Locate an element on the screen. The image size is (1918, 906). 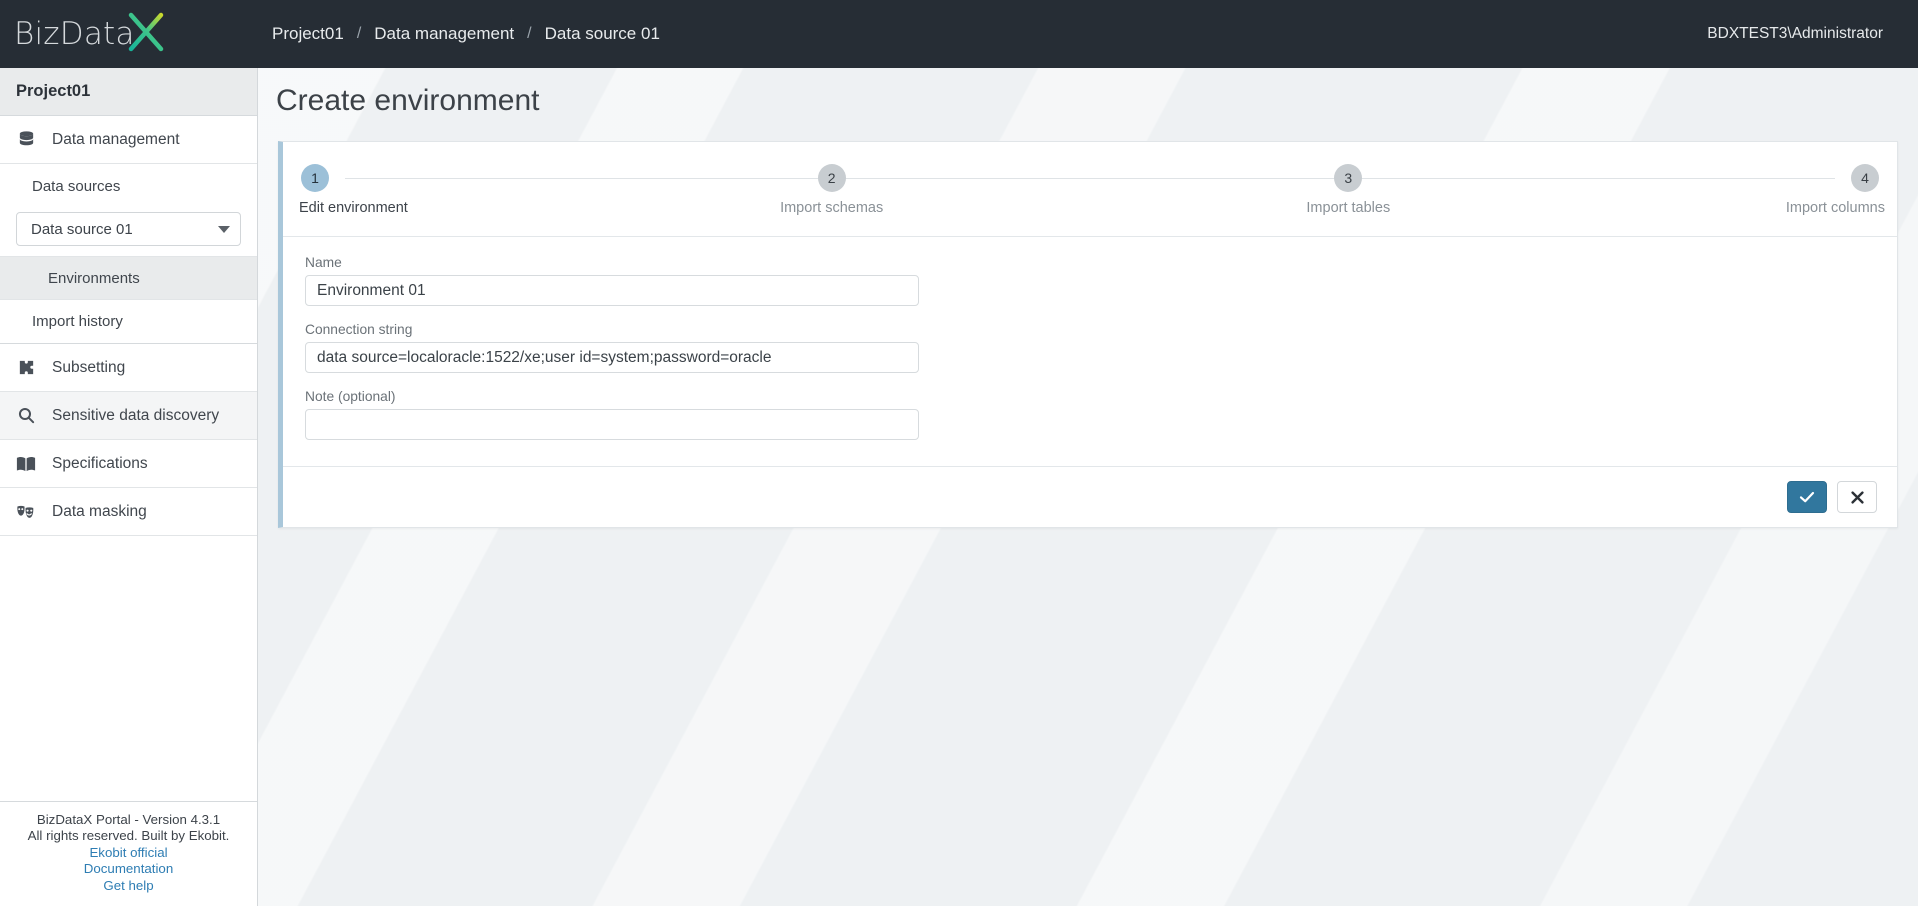
field-name-label: Name is located at coordinates (323, 262).